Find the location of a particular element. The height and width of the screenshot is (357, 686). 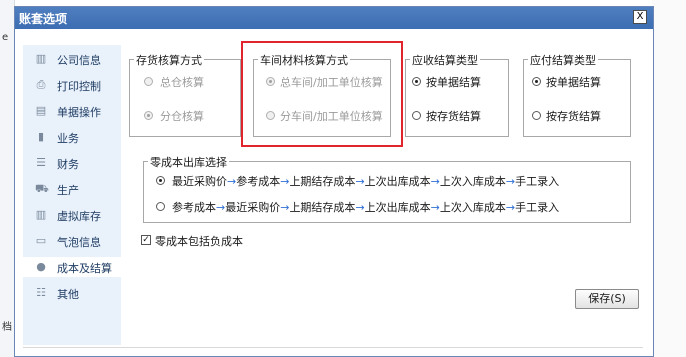

save-button: 保存(S) is located at coordinates (607, 299).